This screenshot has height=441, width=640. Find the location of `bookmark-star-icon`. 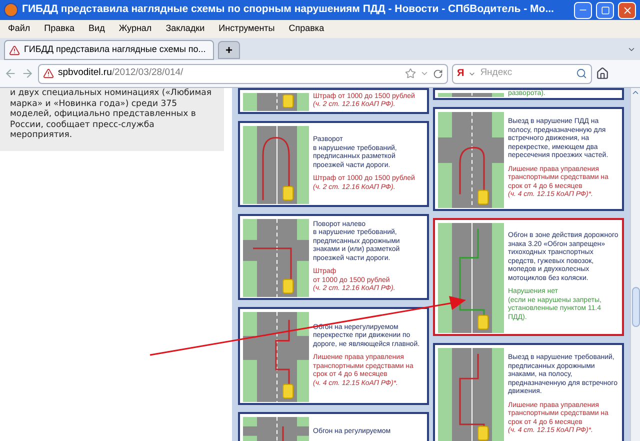

bookmark-star-icon is located at coordinates (410, 73).